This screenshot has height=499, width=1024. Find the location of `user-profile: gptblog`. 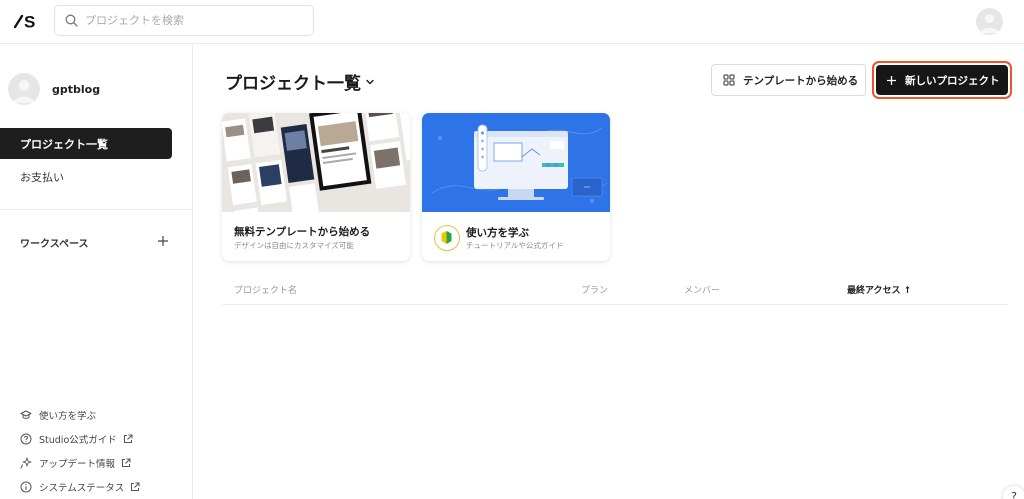

user-profile: gptblog is located at coordinates (54, 89).